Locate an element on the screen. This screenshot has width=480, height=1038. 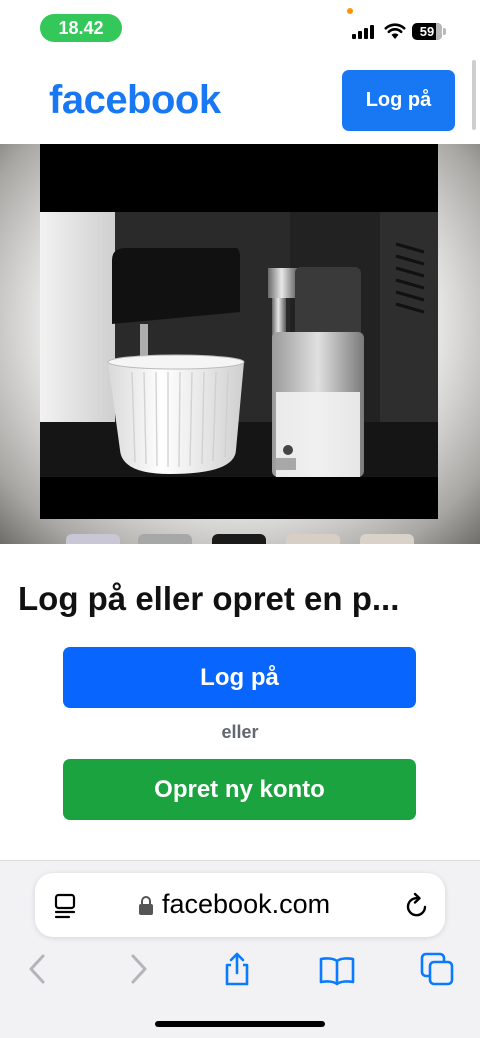
address-bar: facebook.com is located at coordinates (240, 905).